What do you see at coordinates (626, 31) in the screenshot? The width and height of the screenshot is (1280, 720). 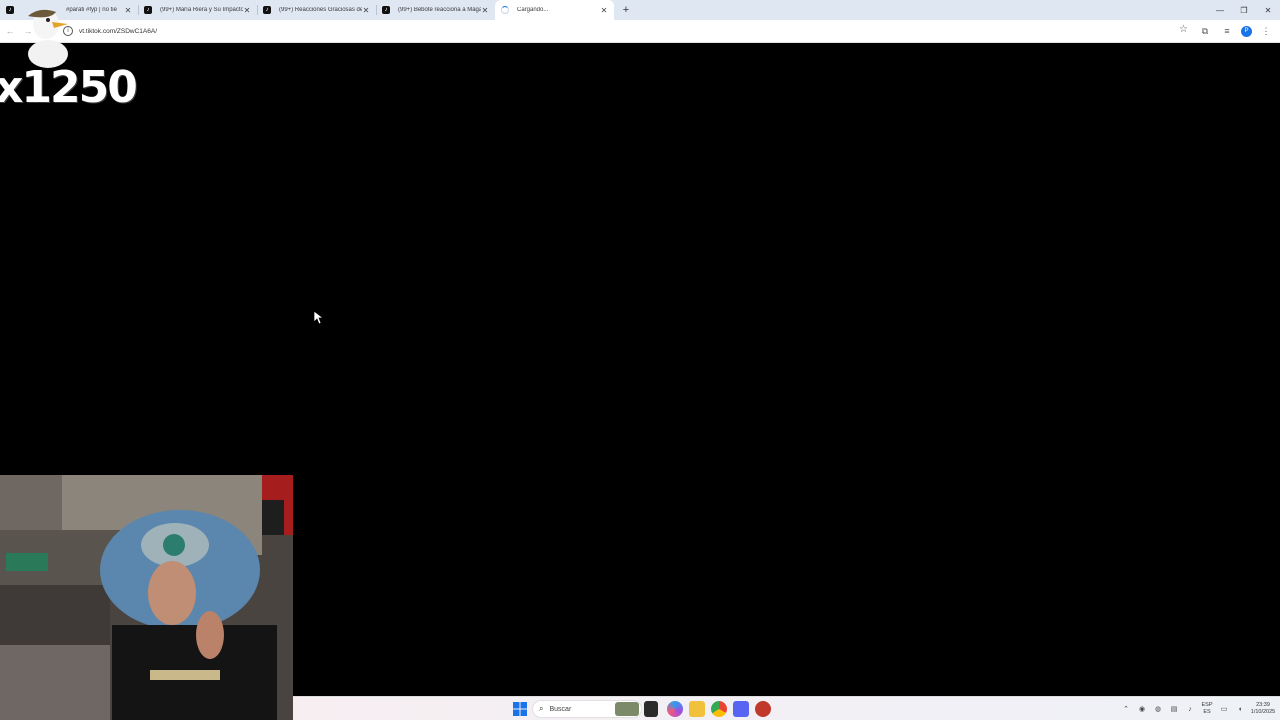 I see `address-bar: i vt.tiktok.com/ZSDwC1A6A/ ☆` at bounding box center [626, 31].